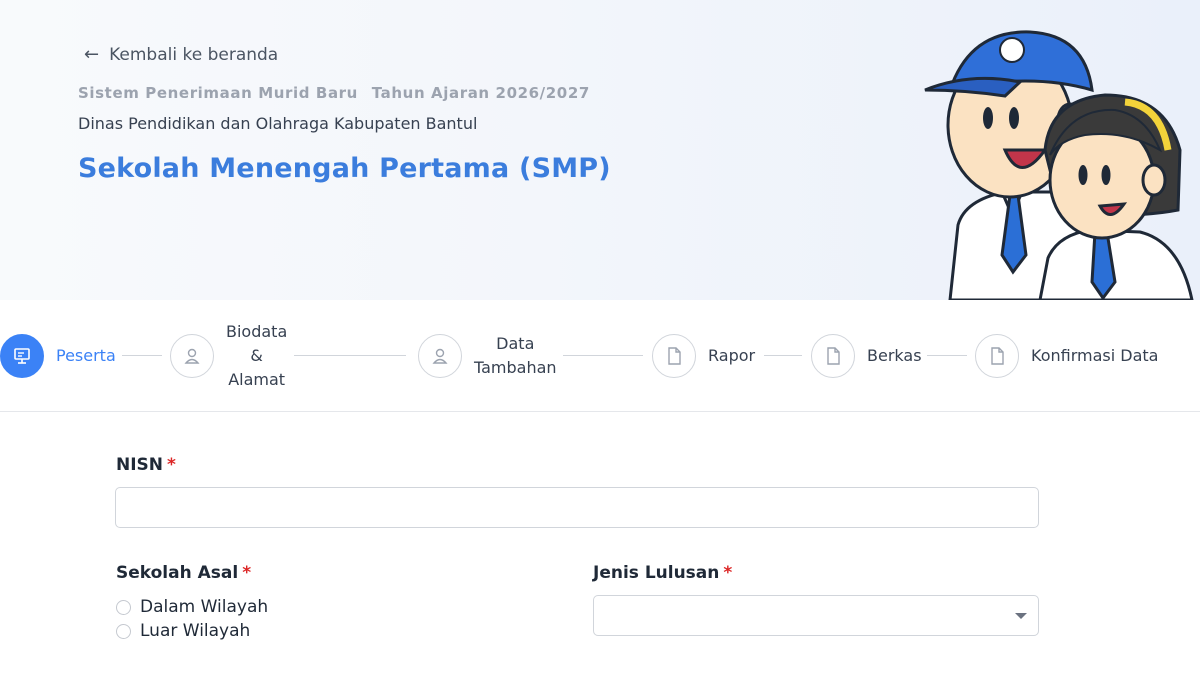 Image resolution: width=1200 pixels, height=675 pixels. Describe the element at coordinates (344, 168) in the screenshot. I see `page-title: Sekolah Menengah Pertama (SMP)` at that location.